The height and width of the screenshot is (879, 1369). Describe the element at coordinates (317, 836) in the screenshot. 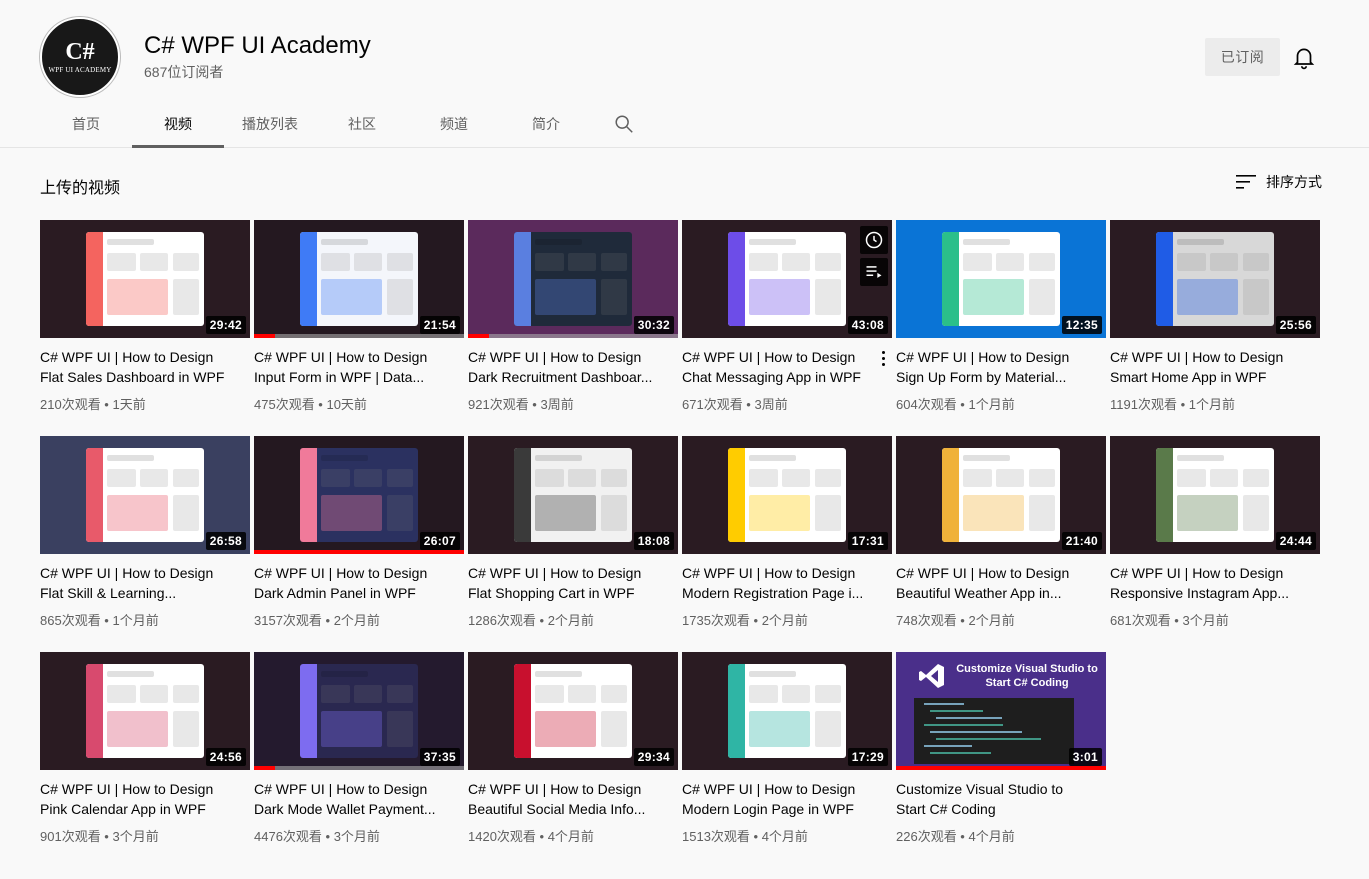

I see `video-meta: 4476次观看 • 3个月前` at that location.